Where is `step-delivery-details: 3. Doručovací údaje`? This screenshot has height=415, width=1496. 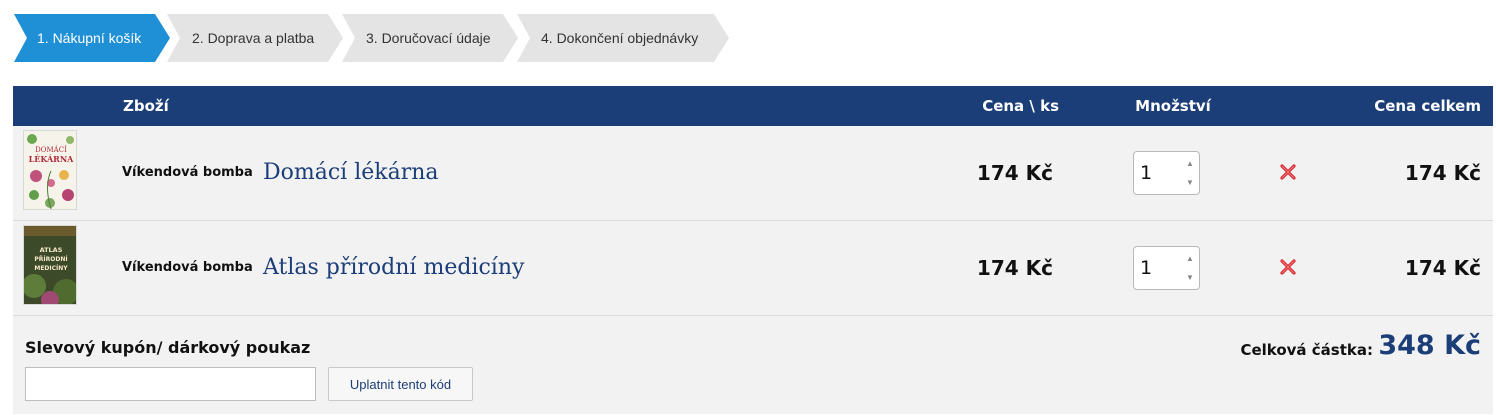
step-delivery-details: 3. Doručovací údaje is located at coordinates (430, 38).